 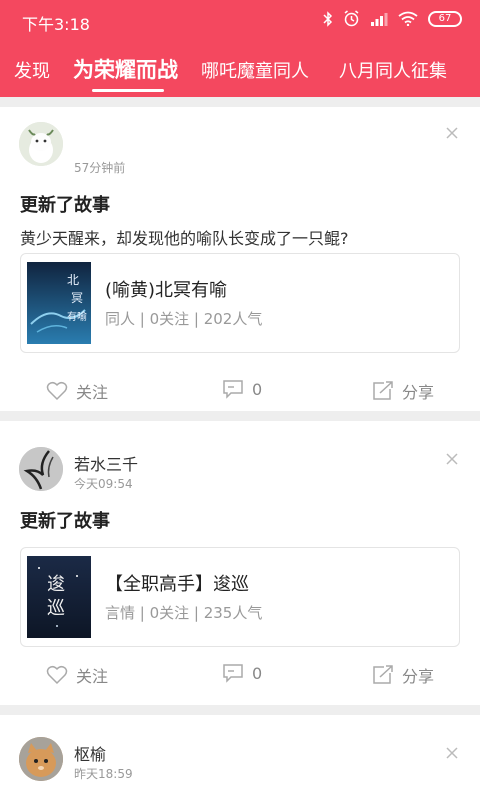 I want to click on author-name: 枢榆, so click(x=90, y=753).